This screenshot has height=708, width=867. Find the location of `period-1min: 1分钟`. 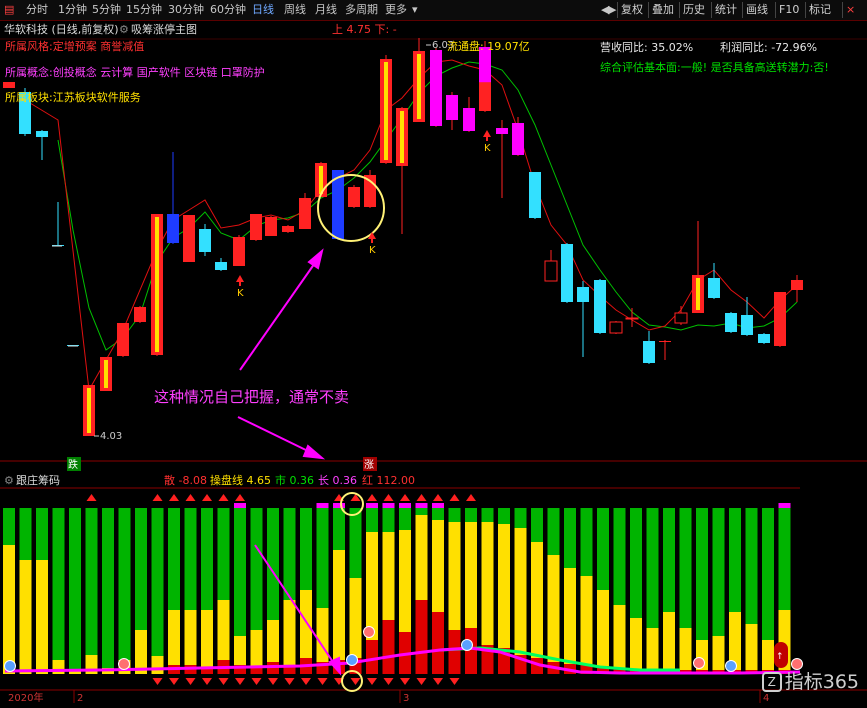

period-1min: 1分钟 is located at coordinates (72, 10).